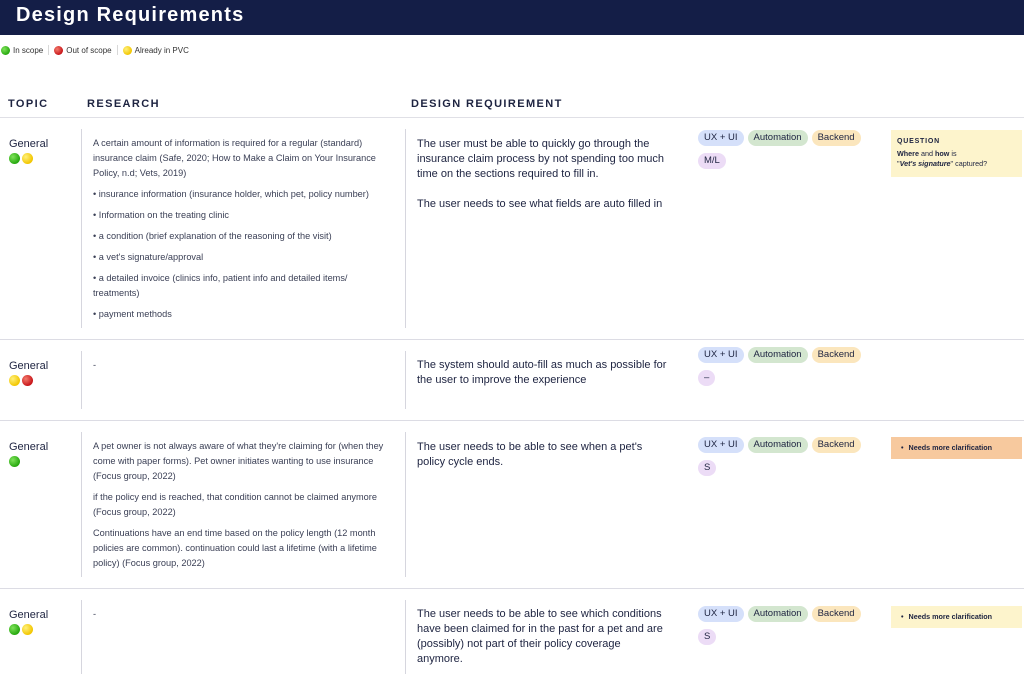 The width and height of the screenshot is (1024, 674). What do you see at coordinates (512, 117) in the screenshot?
I see `header-divider` at bounding box center [512, 117].